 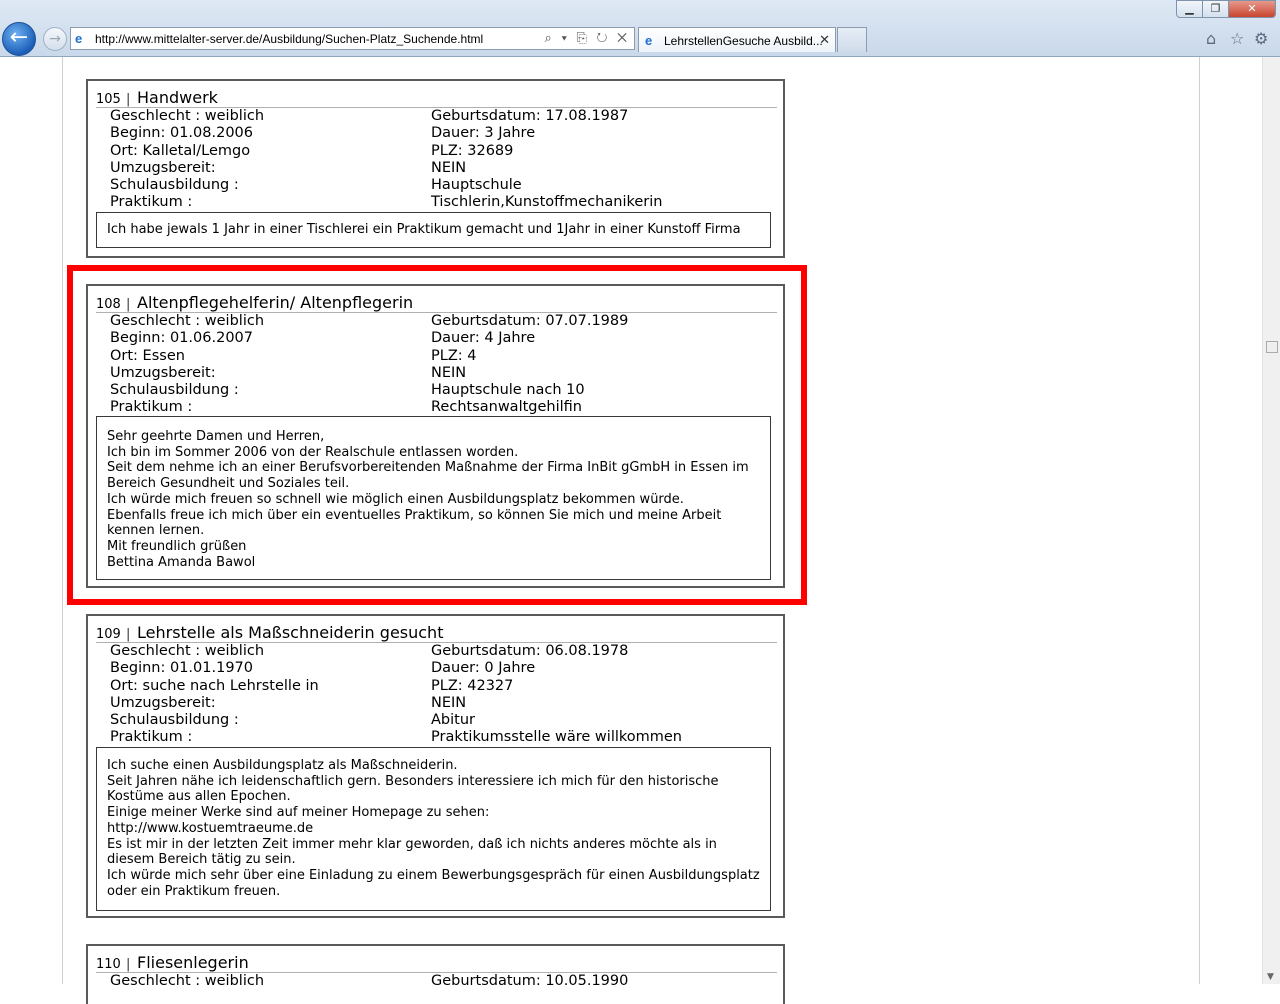 I want to click on back-arrow-icon: ←, so click(x=19, y=37).